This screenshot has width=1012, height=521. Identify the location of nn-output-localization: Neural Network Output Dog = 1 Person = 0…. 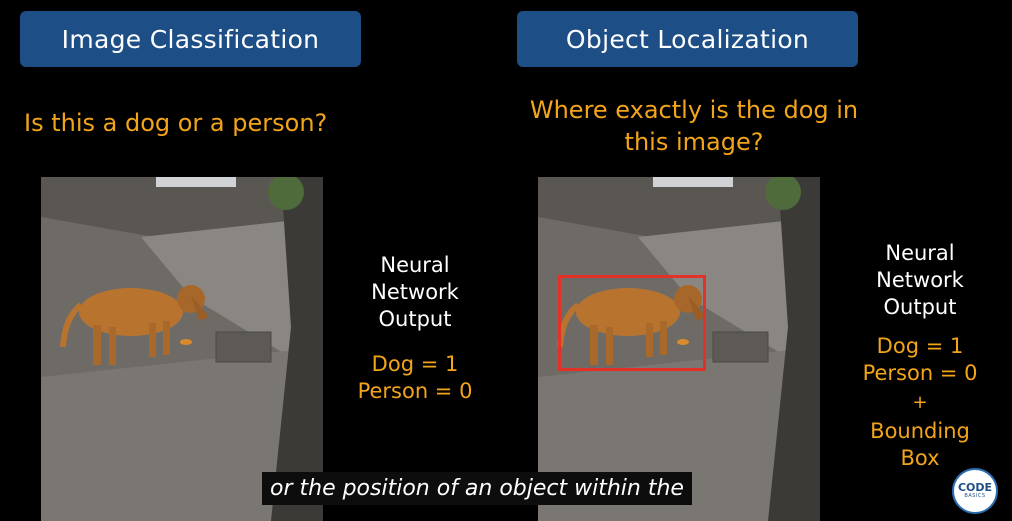
(920, 356).